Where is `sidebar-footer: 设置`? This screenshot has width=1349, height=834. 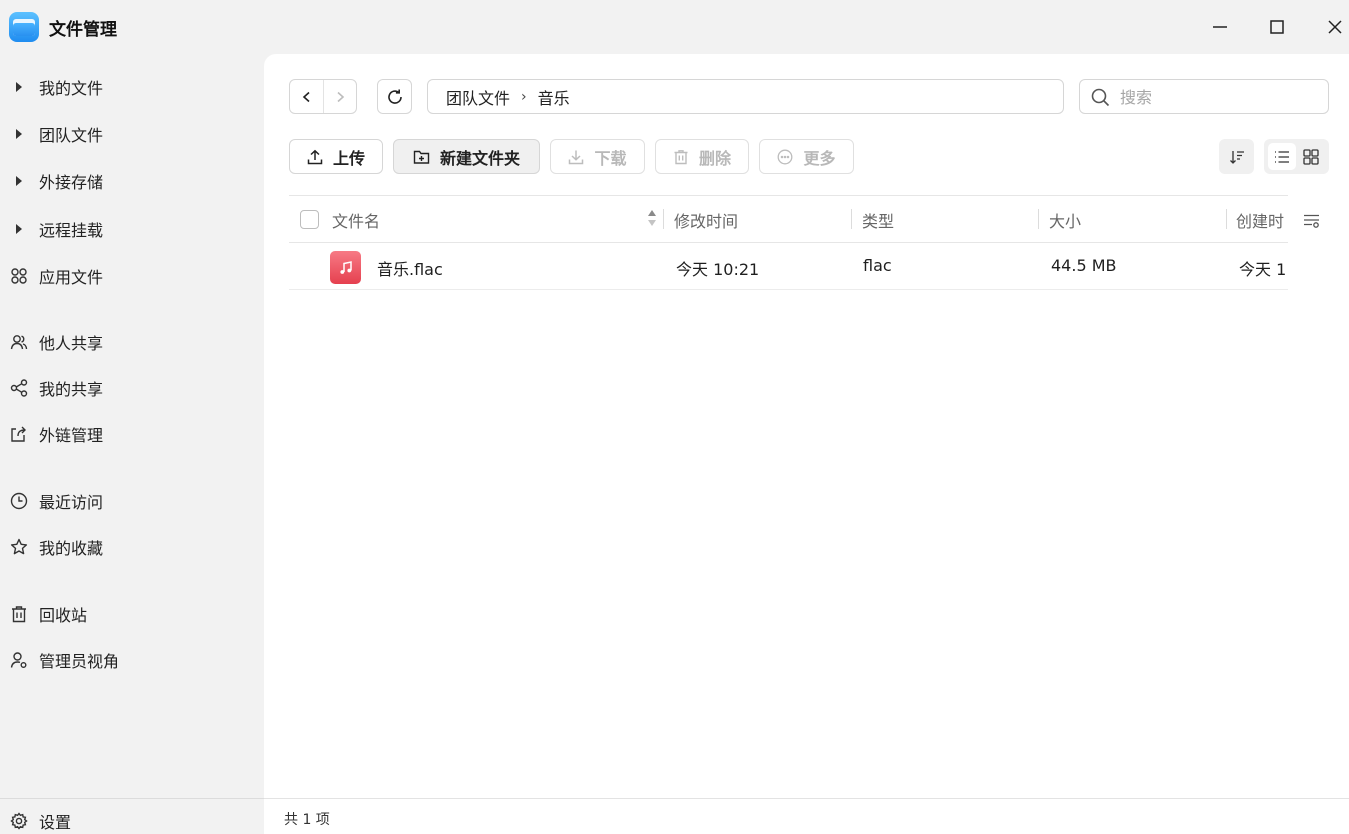
sidebar-footer: 设置 is located at coordinates (132, 816).